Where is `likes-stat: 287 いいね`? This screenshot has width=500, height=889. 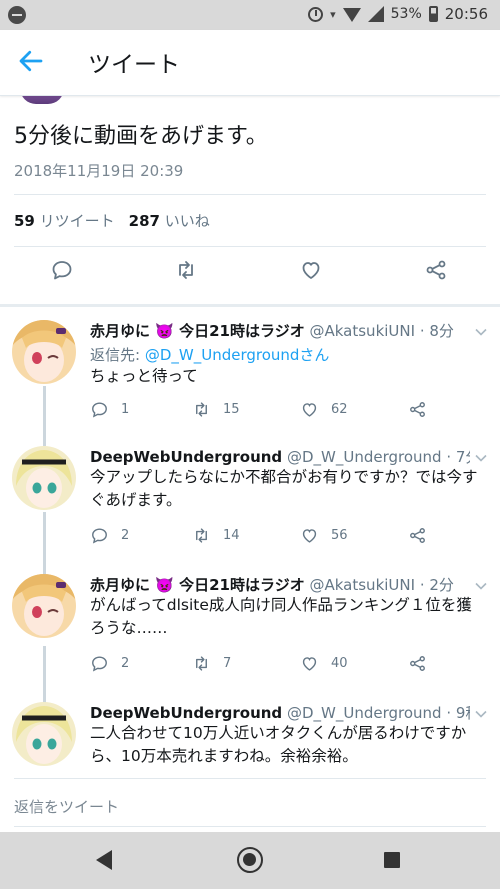
likes-stat: 287 いいね is located at coordinates (169, 220).